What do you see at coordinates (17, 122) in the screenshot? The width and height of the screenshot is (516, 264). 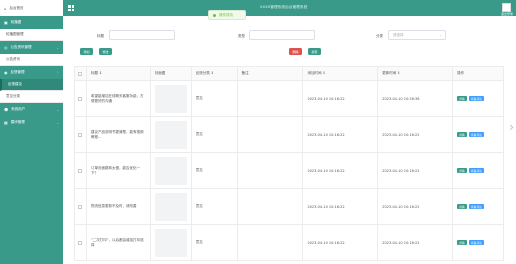 I see `sidebar-item-label: 模块管理` at bounding box center [17, 122].